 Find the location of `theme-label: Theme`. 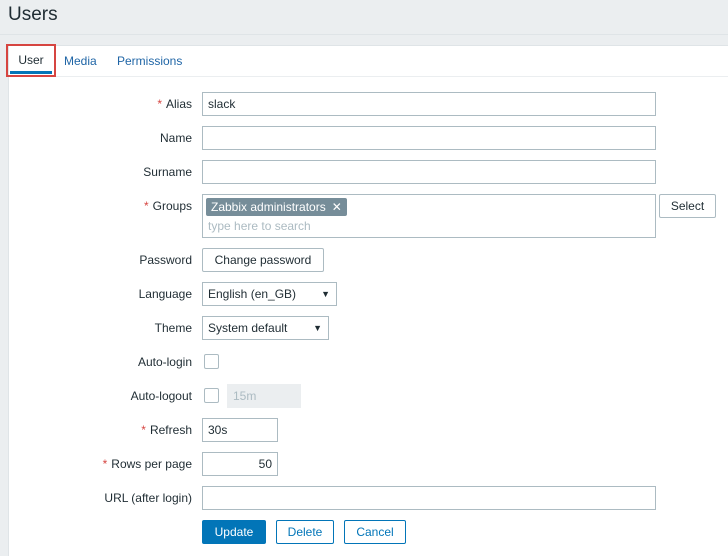

theme-label: Theme is located at coordinates (173, 328).